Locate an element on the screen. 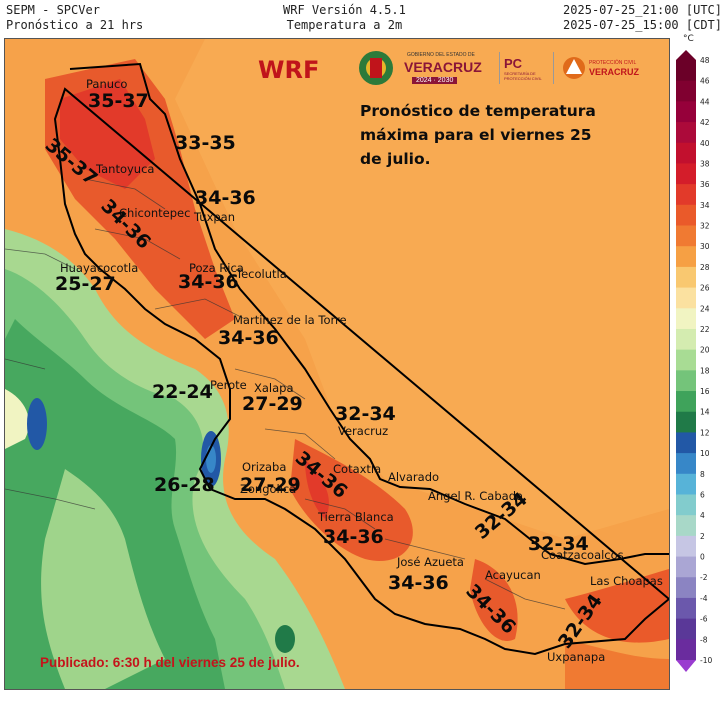 This screenshot has height=701, width=726. colorbar-tick-label: 34 is located at coordinates (705, 205).